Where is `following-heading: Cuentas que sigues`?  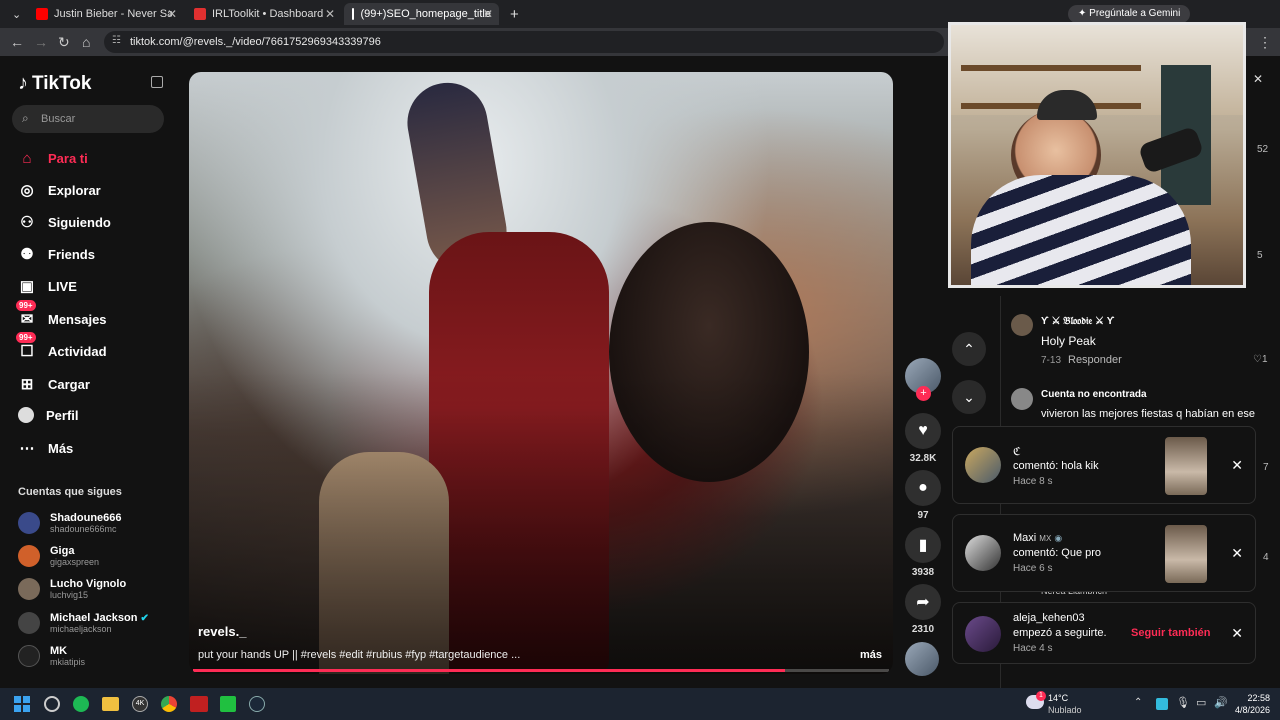 following-heading: Cuentas que sigues is located at coordinates (70, 492).